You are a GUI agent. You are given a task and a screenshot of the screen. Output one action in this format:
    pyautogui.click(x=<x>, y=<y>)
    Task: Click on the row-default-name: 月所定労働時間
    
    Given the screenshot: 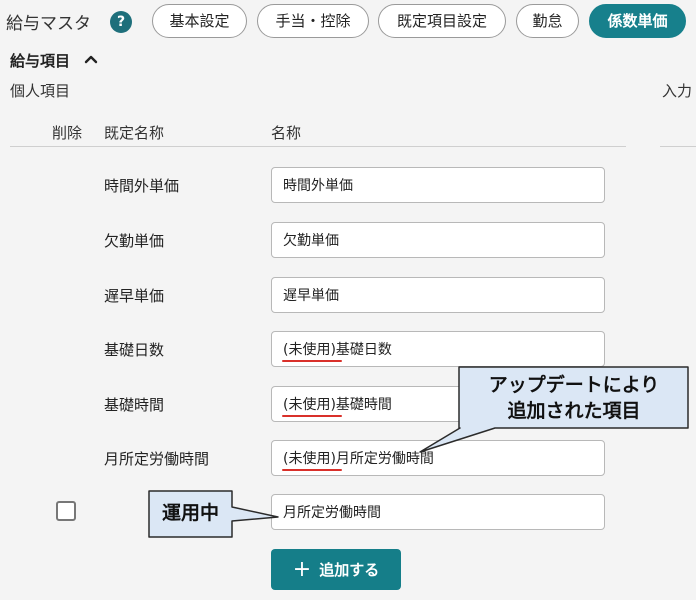 What is the action you would take?
    pyautogui.click(x=157, y=459)
    